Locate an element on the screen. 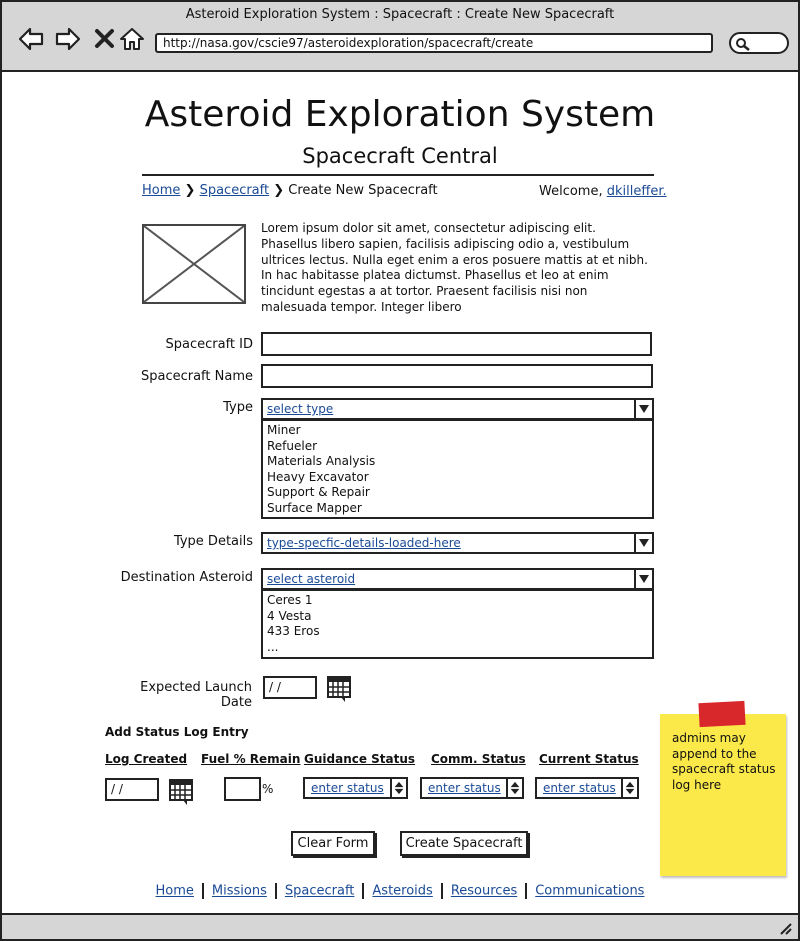  spacecraft-name-input is located at coordinates (457, 376).